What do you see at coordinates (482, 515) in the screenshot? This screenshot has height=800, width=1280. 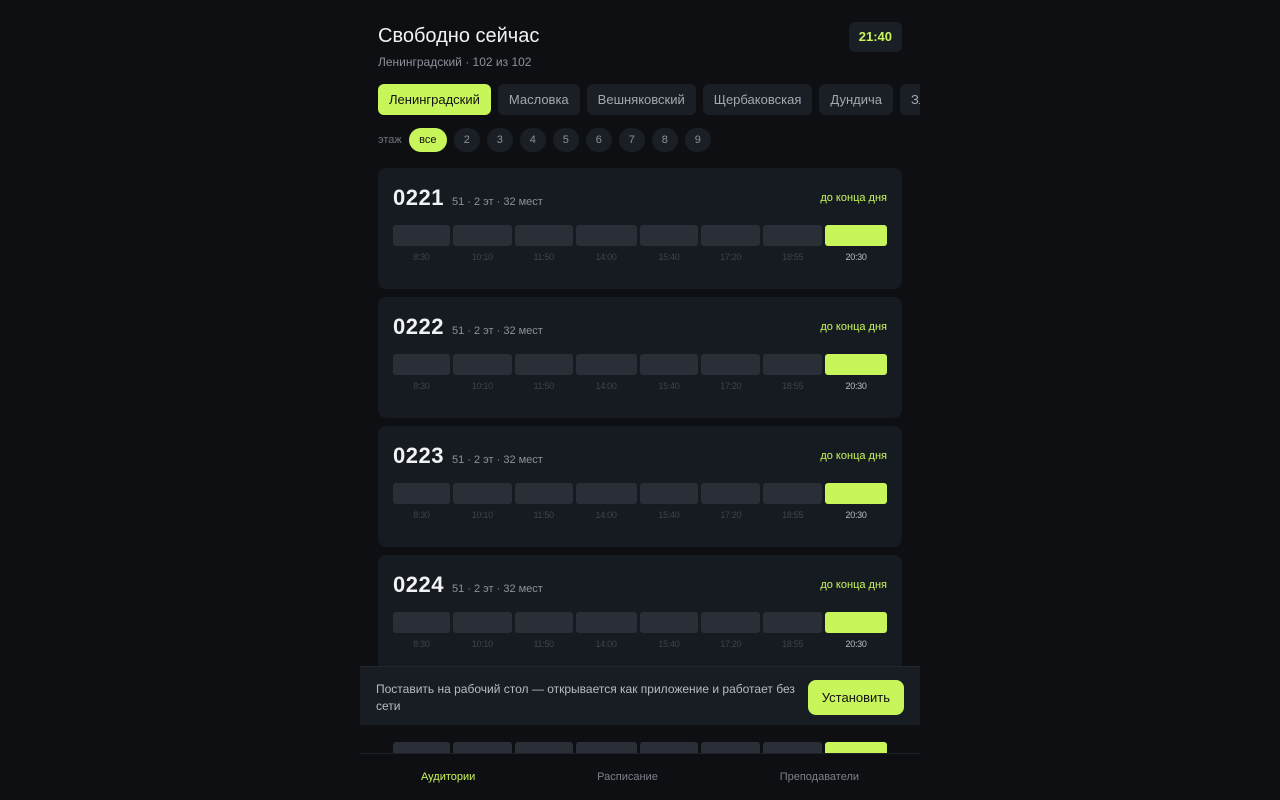 I see `slot-time: 10:10` at bounding box center [482, 515].